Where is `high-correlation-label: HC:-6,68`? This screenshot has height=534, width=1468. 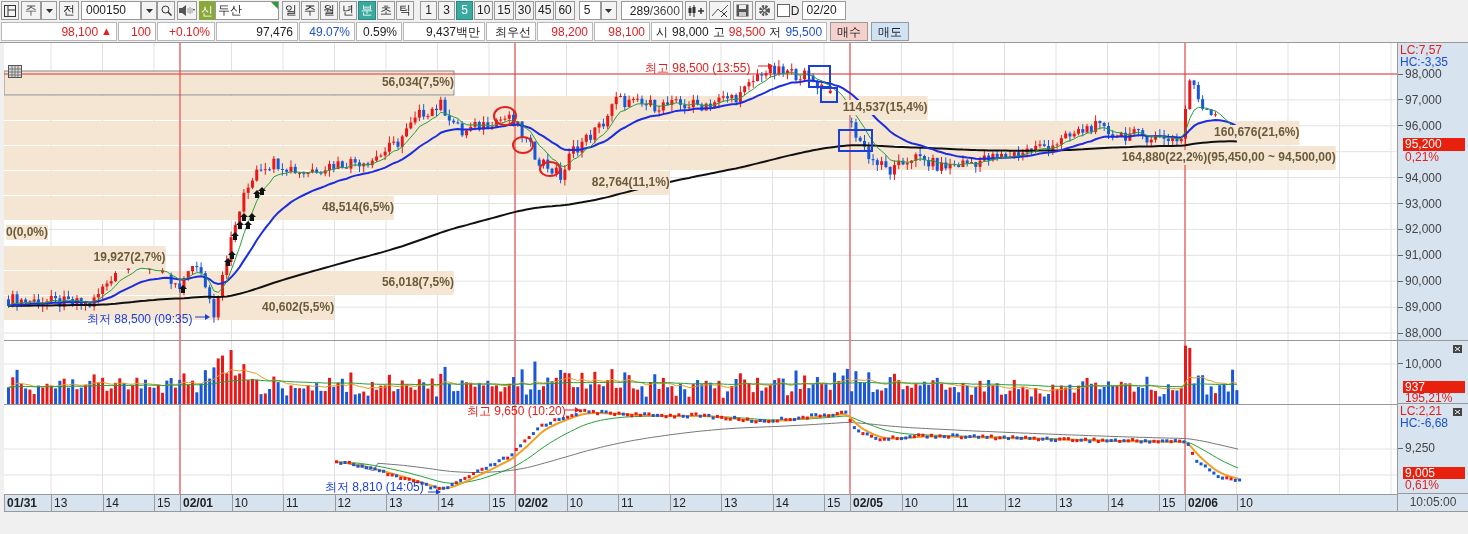 high-correlation-label: HC:-6,68 is located at coordinates (1424, 424).